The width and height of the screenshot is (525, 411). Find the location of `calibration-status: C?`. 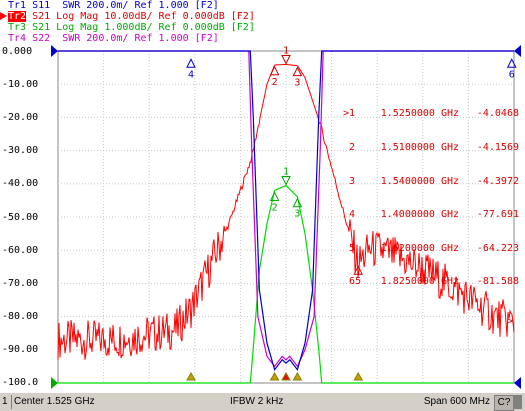

calibration-status: C? is located at coordinates (504, 403).